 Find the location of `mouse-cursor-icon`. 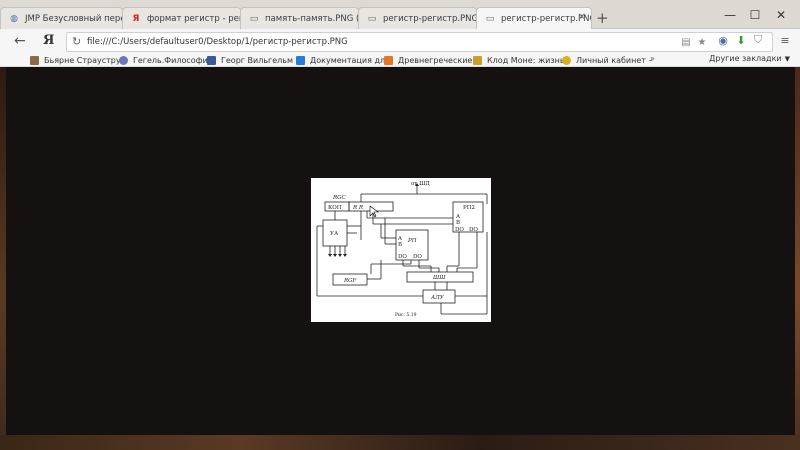

mouse-cursor-icon is located at coordinates (374, 211).